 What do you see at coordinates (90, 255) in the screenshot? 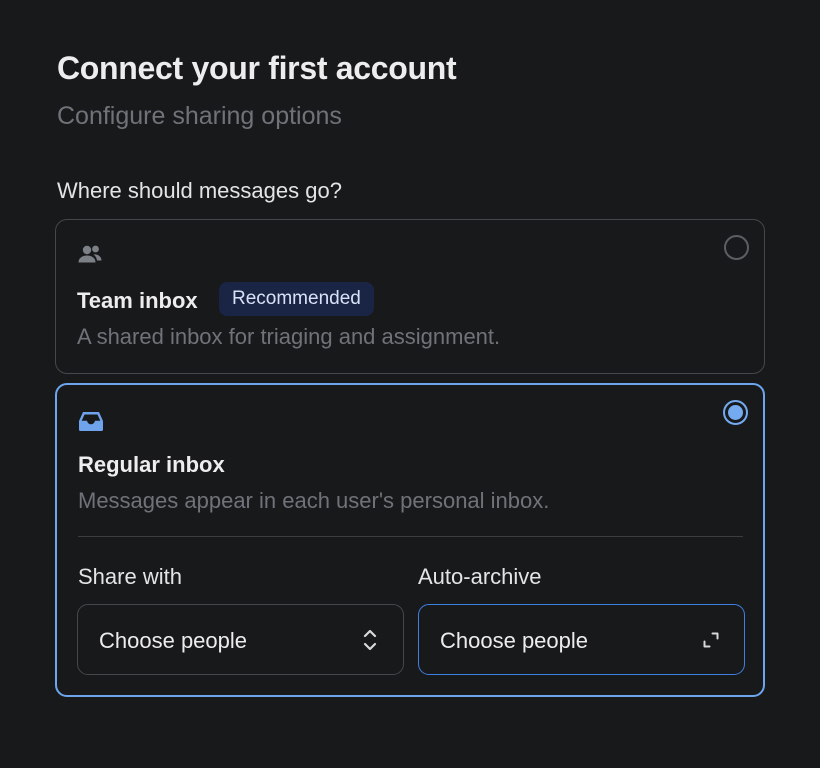
I see `users-icon` at bounding box center [90, 255].